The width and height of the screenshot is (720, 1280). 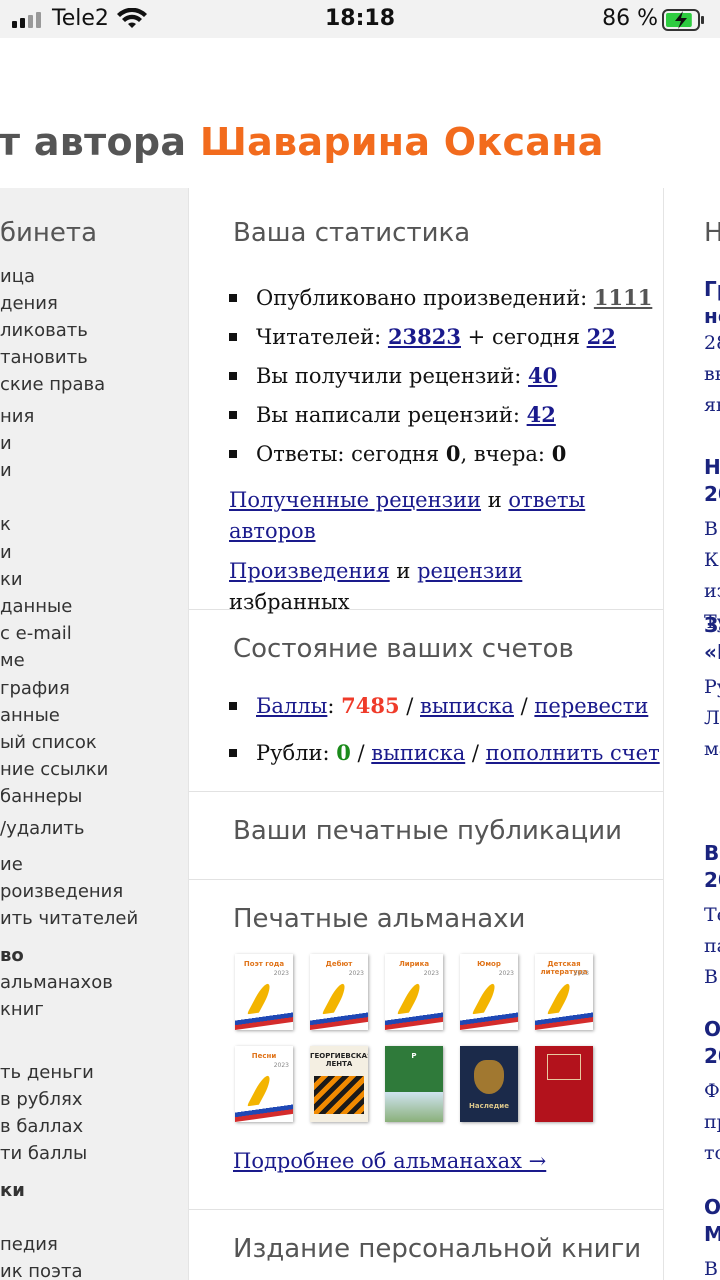 I want to click on stat-answers-today: 0, so click(x=453, y=453).